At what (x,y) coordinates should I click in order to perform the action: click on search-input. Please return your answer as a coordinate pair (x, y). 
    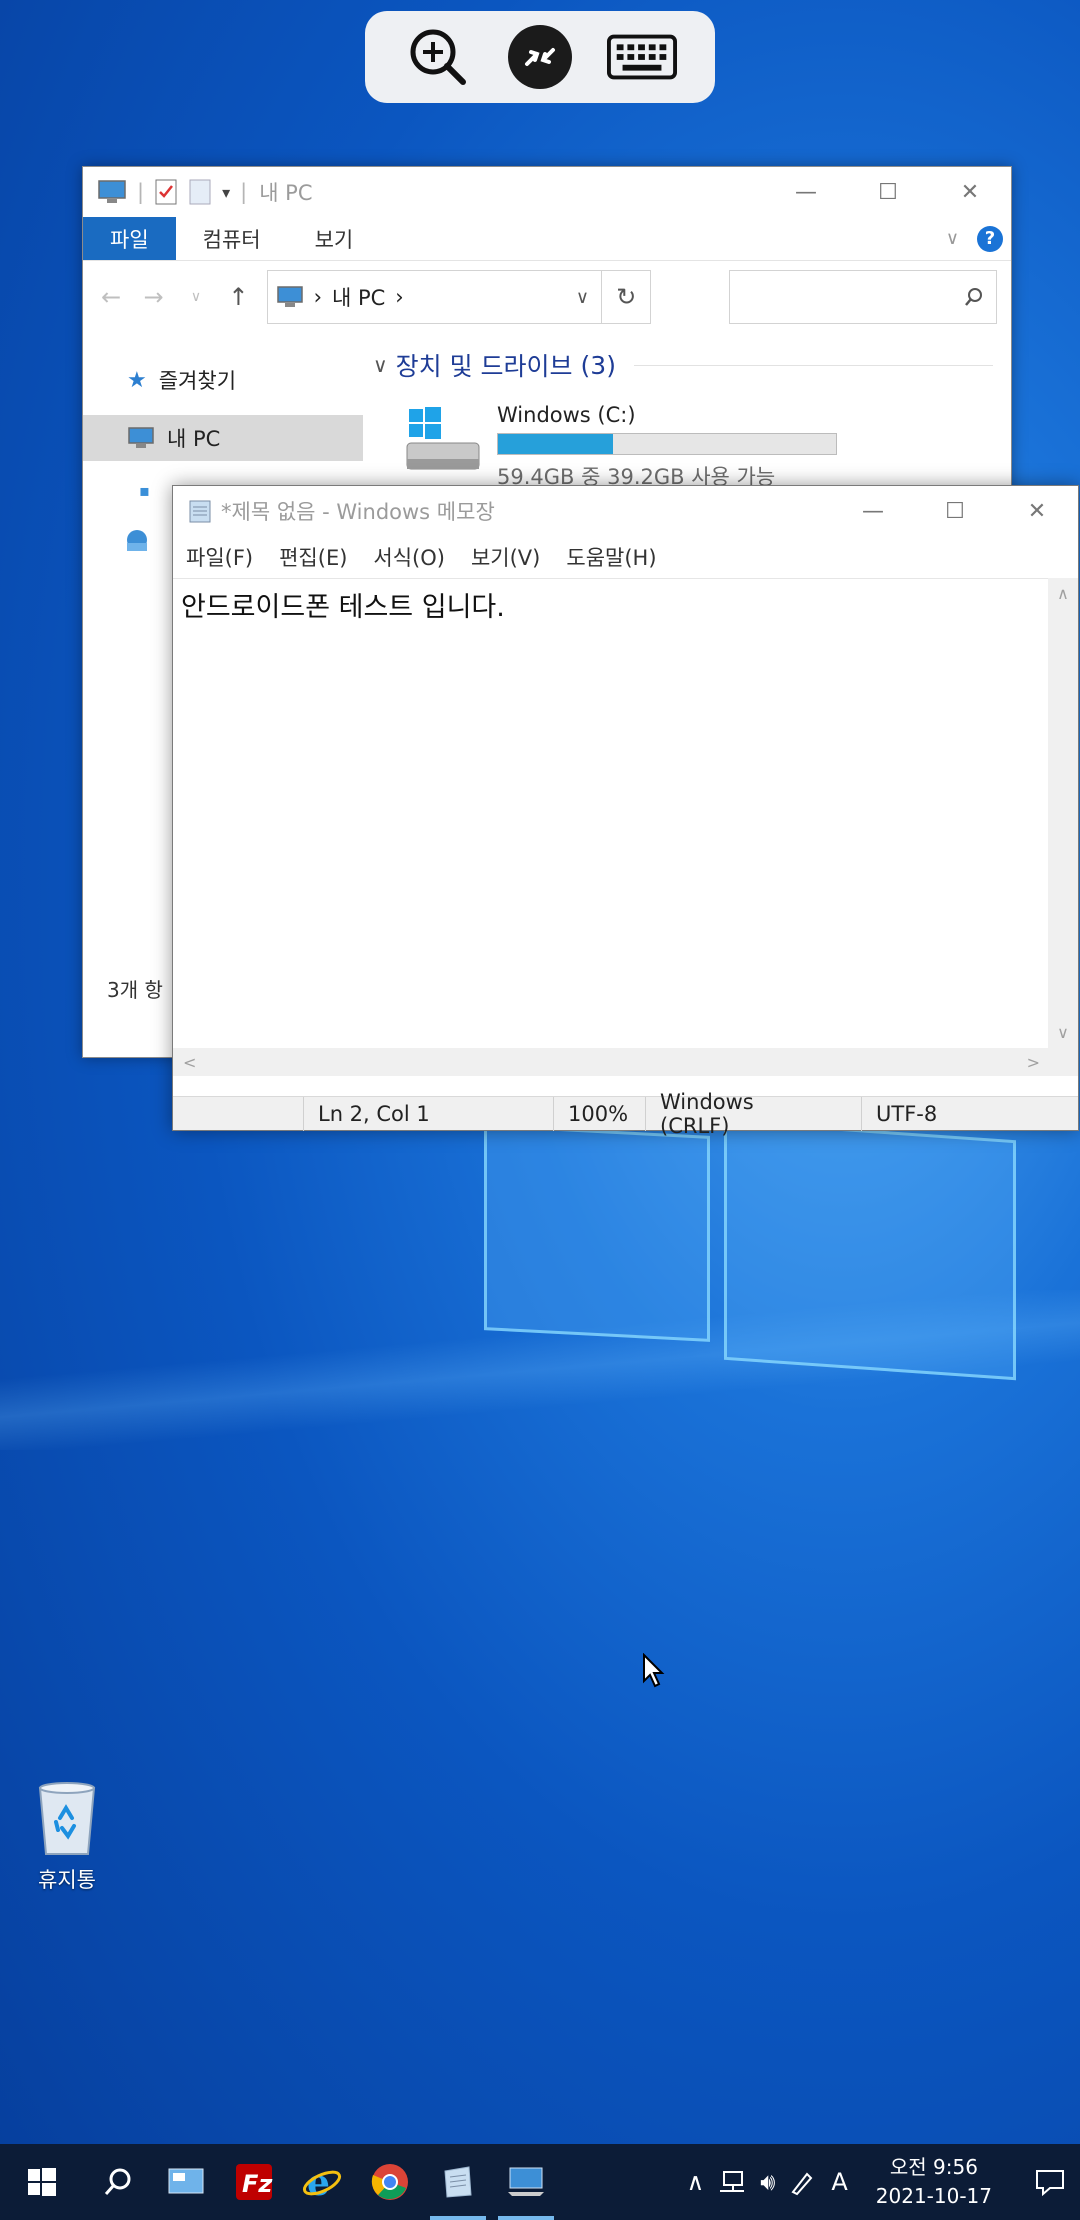
    Looking at the image, I should click on (863, 297).